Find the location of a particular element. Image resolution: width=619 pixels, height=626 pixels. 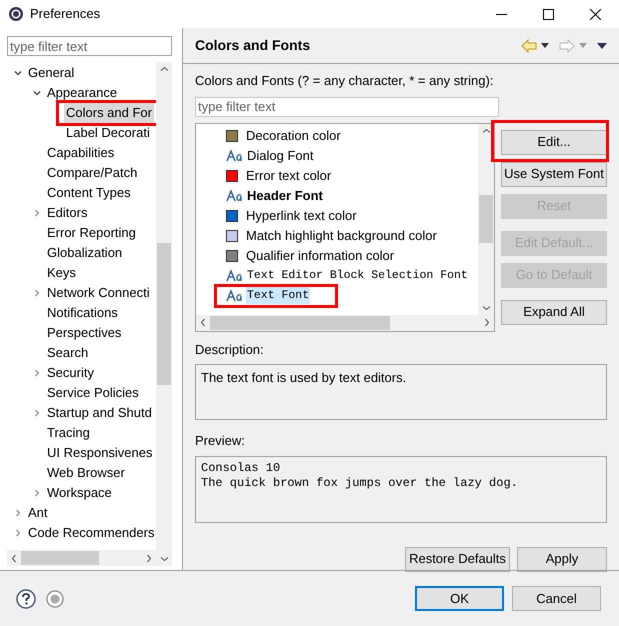

tree-item: Code Recommenders is located at coordinates (91, 533).